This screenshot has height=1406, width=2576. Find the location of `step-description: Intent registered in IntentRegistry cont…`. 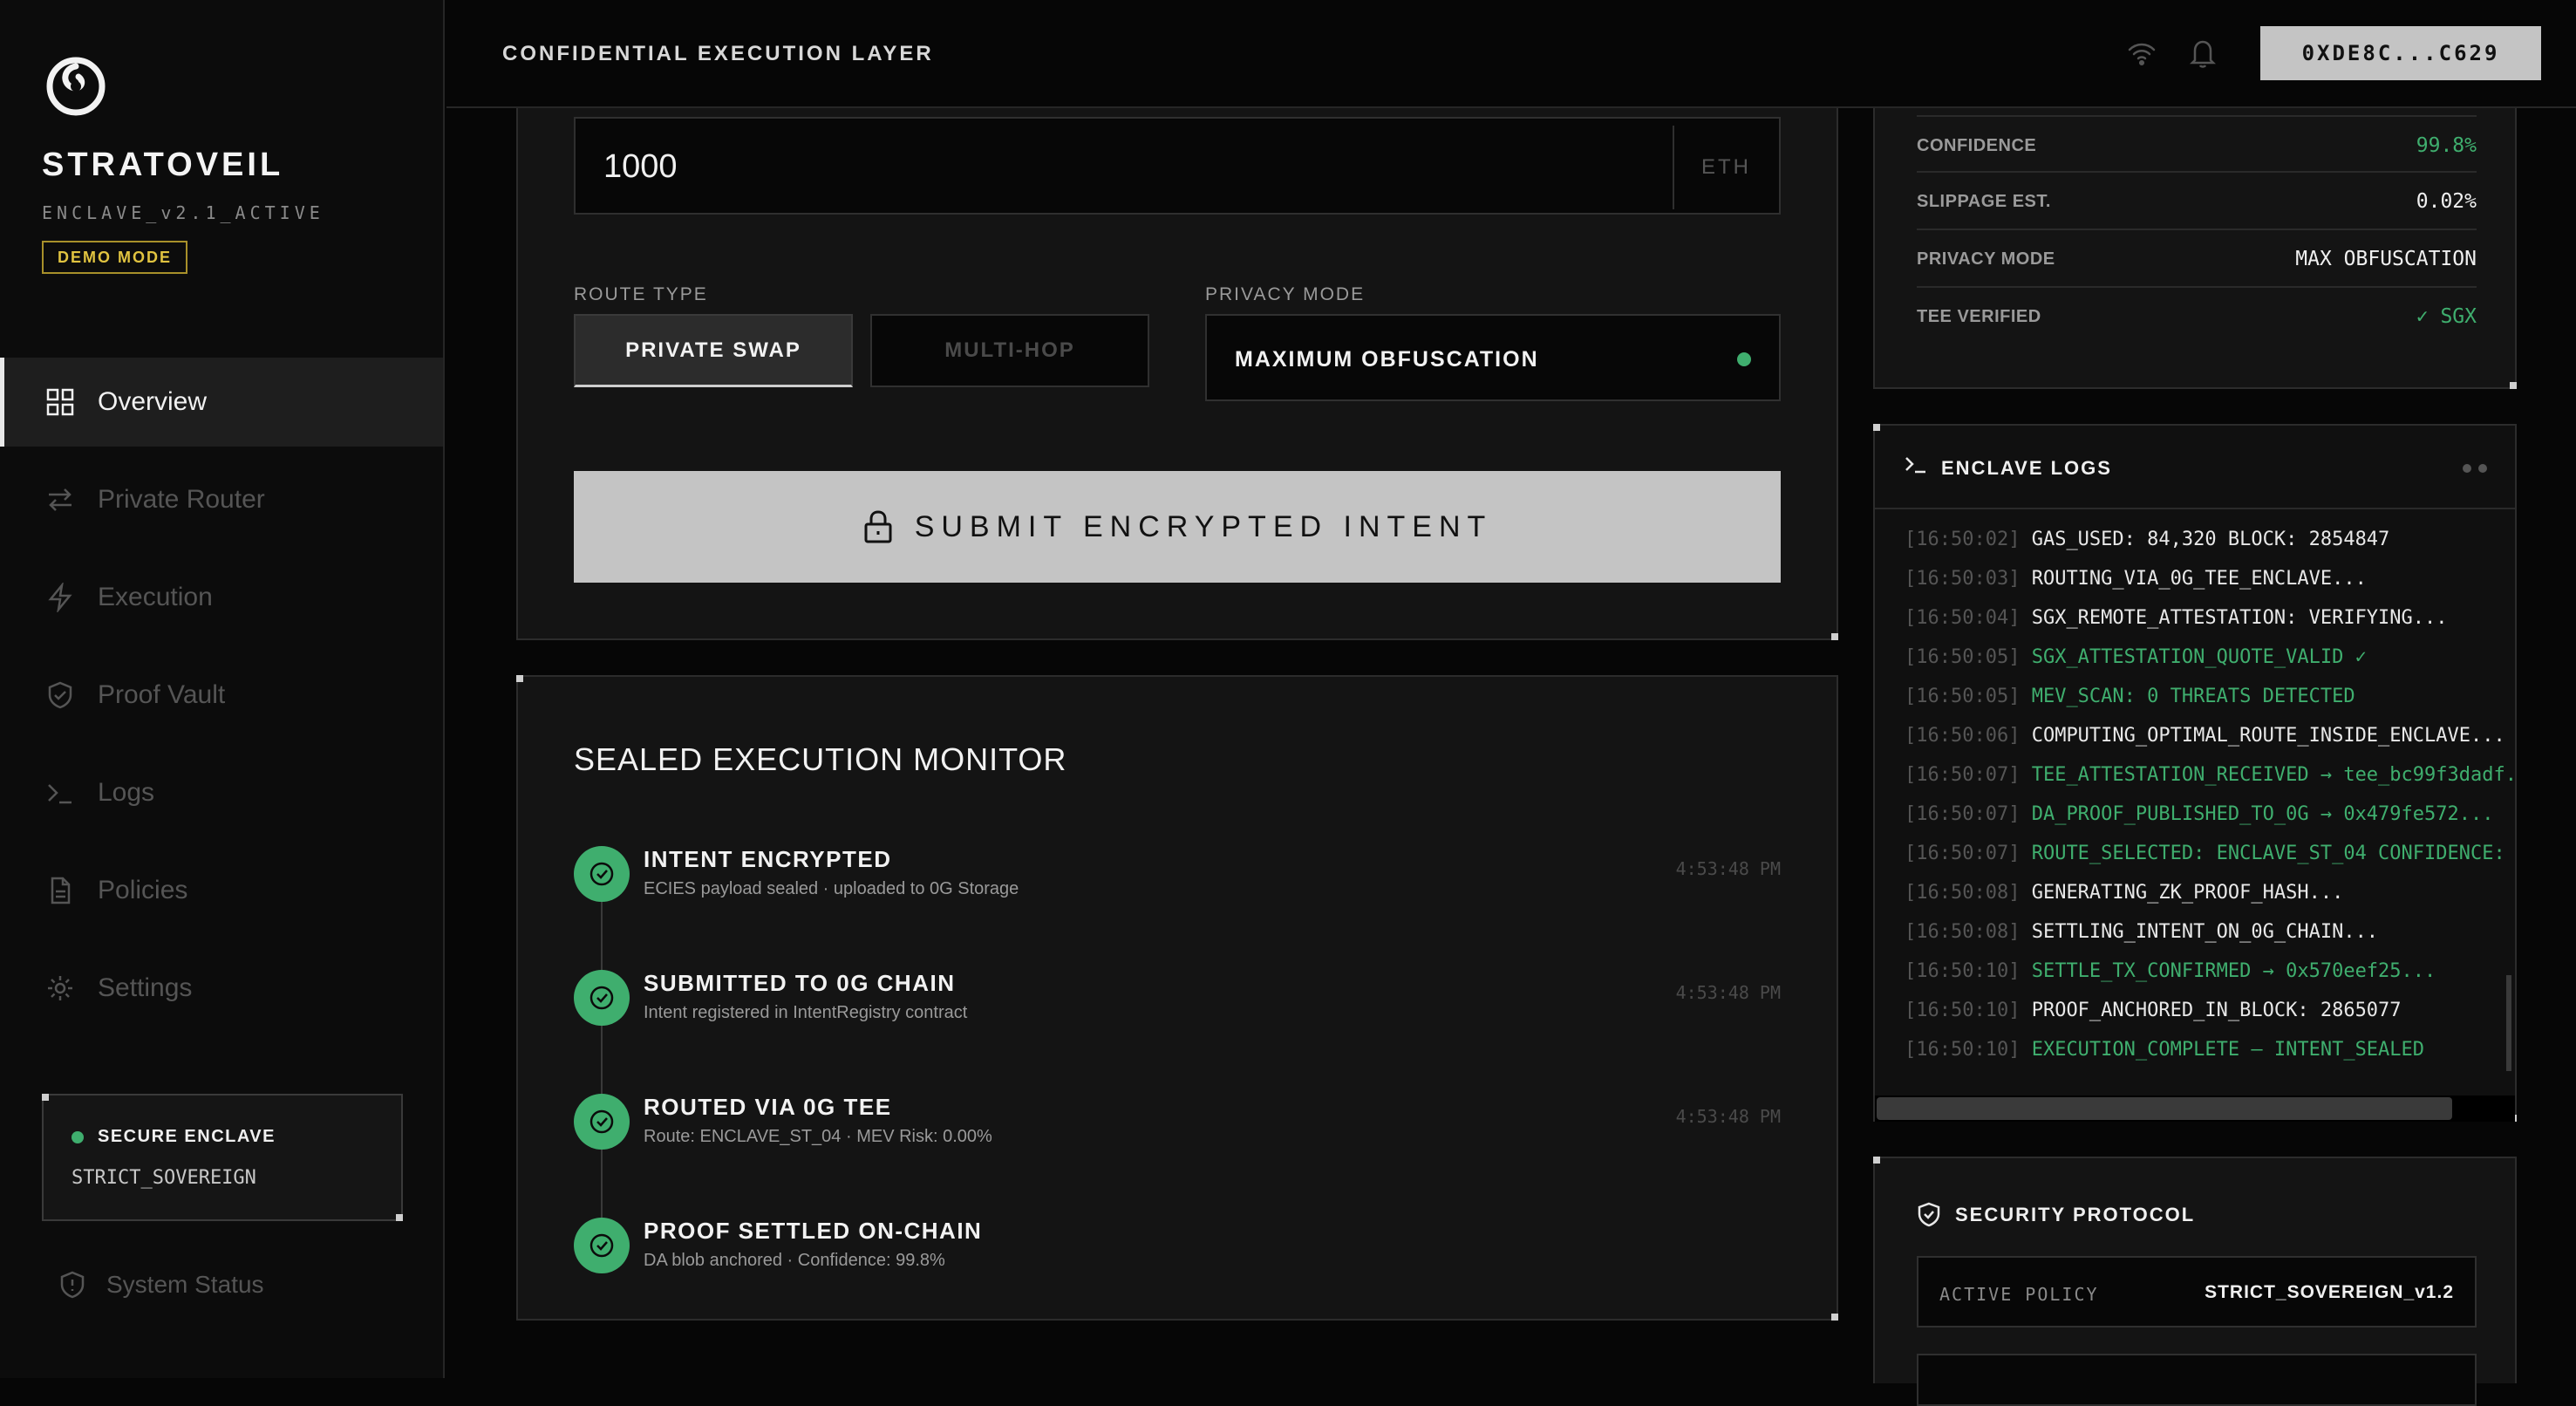

step-description: Intent registered in IntentRegistry cont… is located at coordinates (806, 1012).